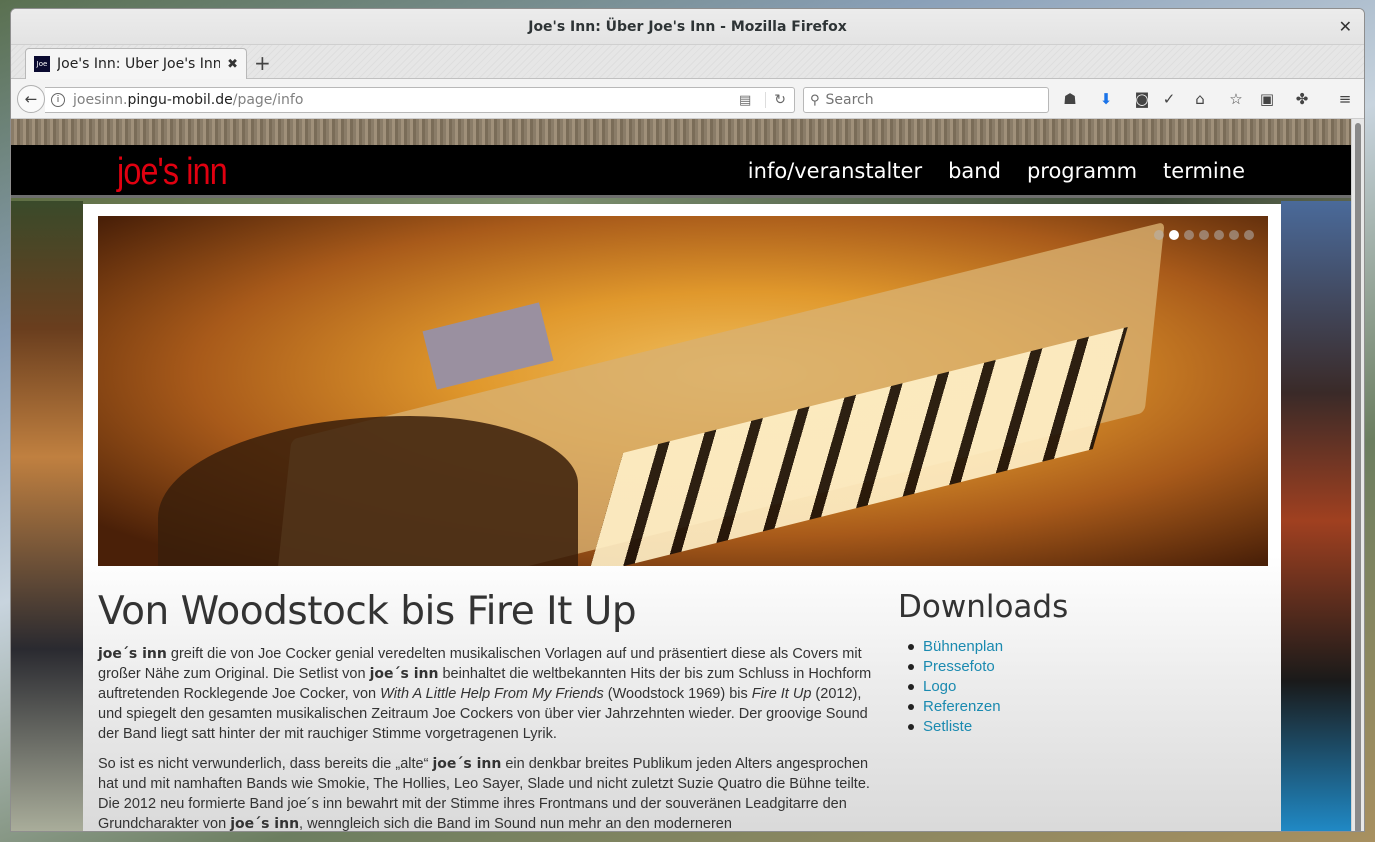 The width and height of the screenshot is (1375, 842). What do you see at coordinates (1302, 99) in the screenshot?
I see `extension-icon: ✤` at bounding box center [1302, 99].